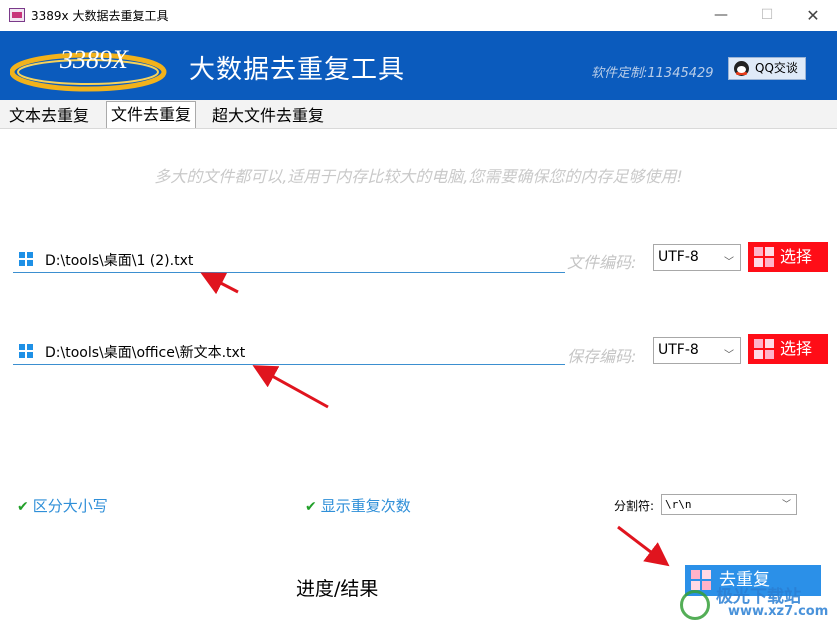 Image resolution: width=837 pixels, height=629 pixels. Describe the element at coordinates (94, 59) in the screenshot. I see `logo-text: 3389X` at that location.